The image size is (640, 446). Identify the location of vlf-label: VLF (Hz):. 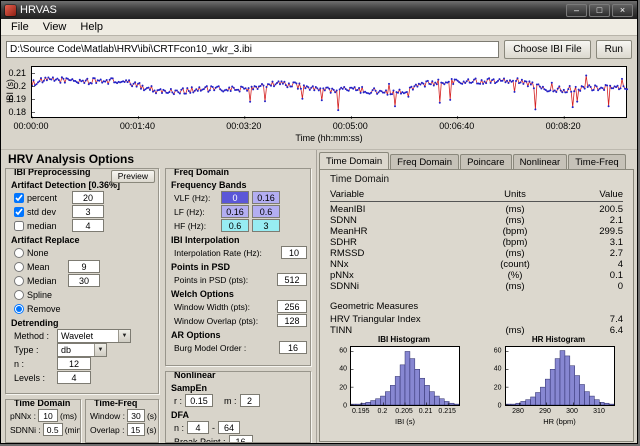
(192, 197).